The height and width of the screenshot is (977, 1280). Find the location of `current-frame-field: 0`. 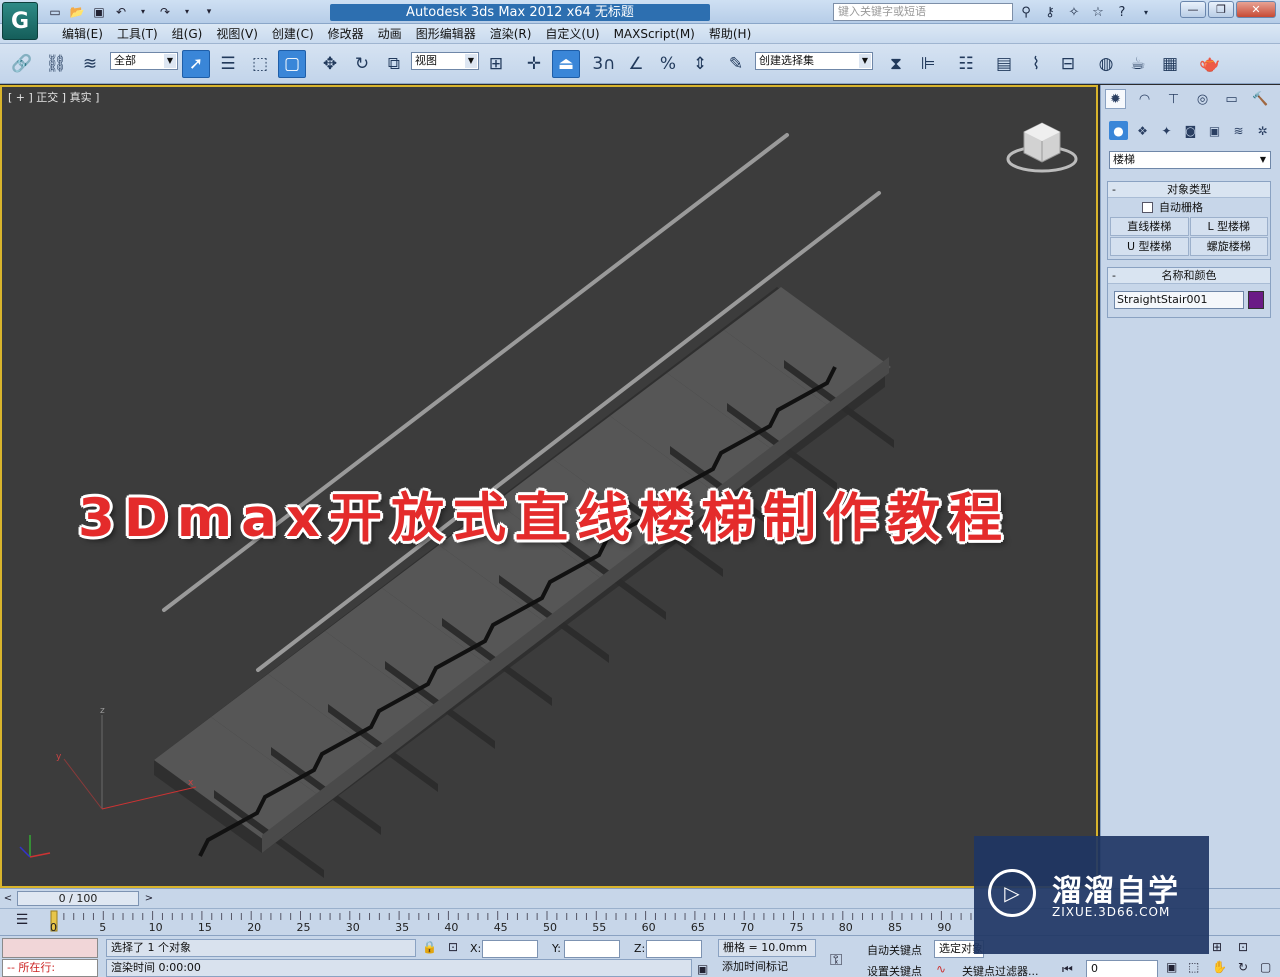

current-frame-field: 0 is located at coordinates (1122, 968).